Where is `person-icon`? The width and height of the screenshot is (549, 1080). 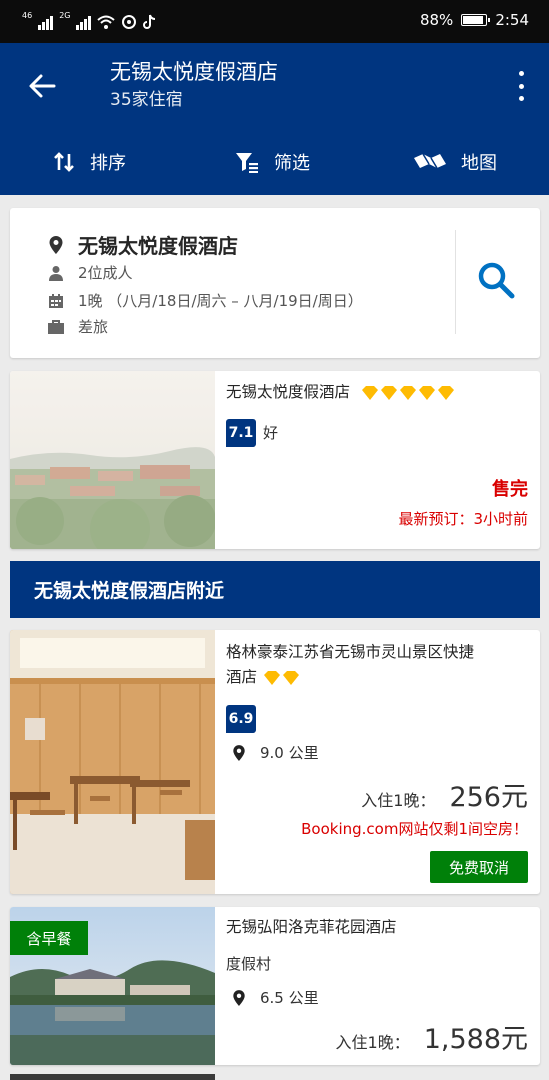
person-icon is located at coordinates (56, 273).